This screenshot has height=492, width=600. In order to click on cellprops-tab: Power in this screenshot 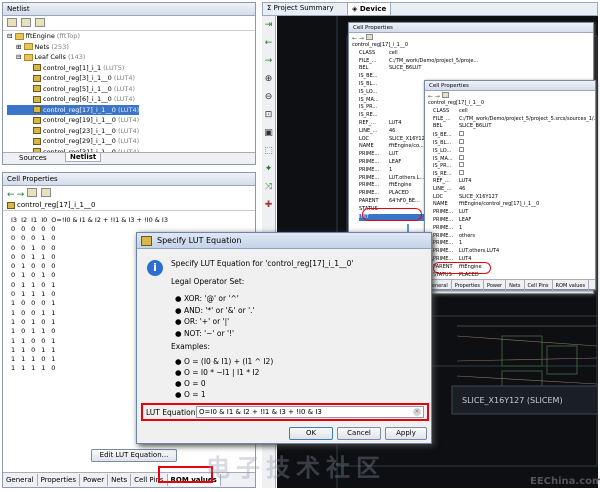, I will do `click(94, 480)`.